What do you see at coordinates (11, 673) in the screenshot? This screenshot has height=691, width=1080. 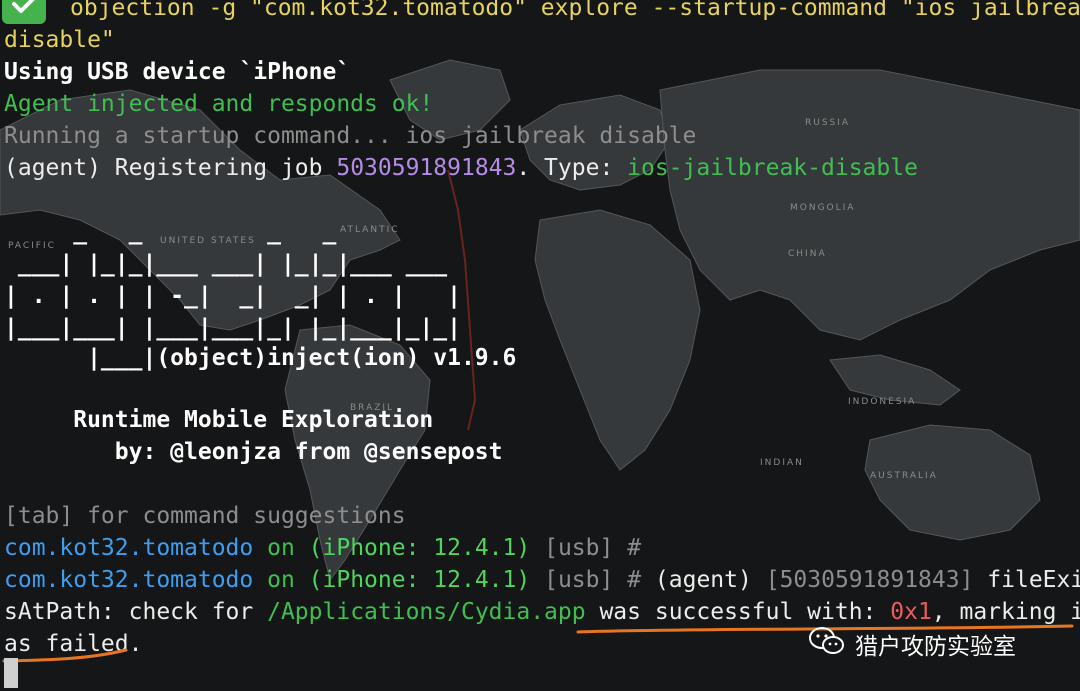 I see `terminal-cursor` at bounding box center [11, 673].